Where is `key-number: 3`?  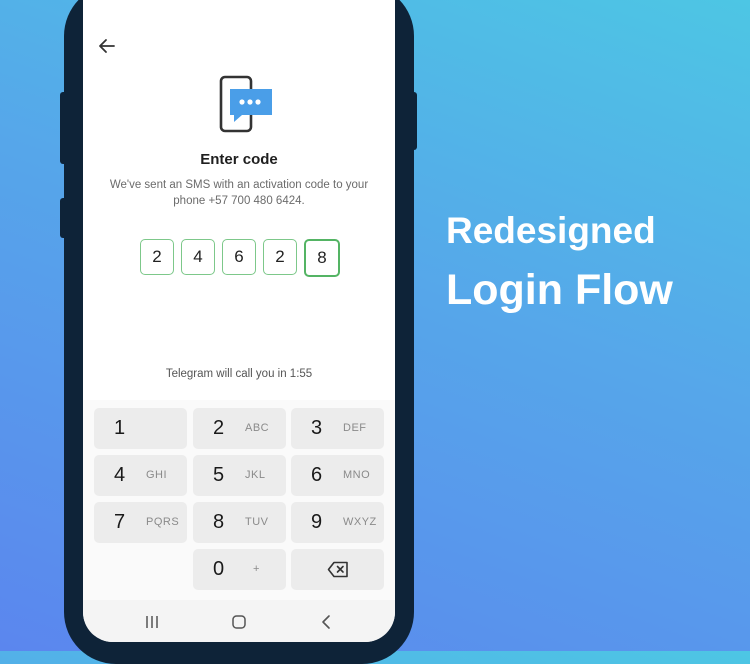 key-number: 3 is located at coordinates (317, 428).